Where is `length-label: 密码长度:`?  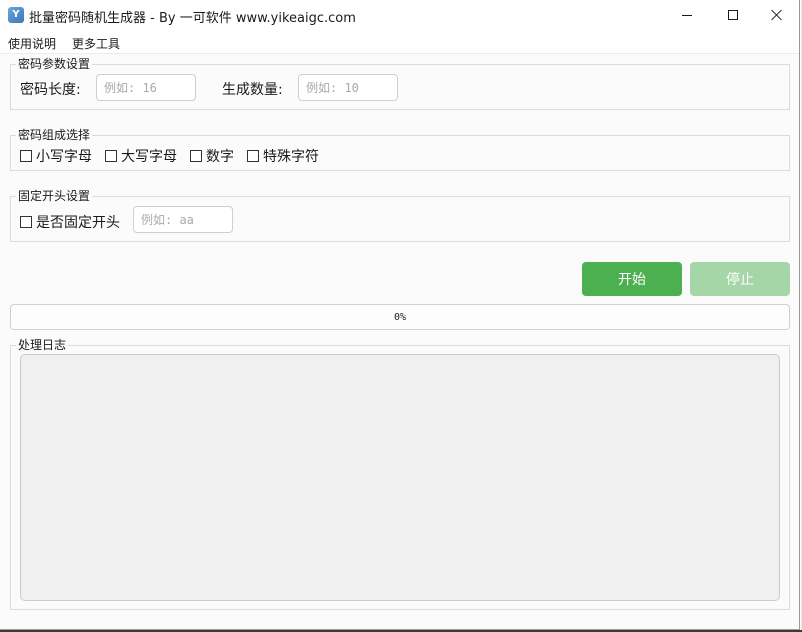
length-label: 密码长度: is located at coordinates (50, 90).